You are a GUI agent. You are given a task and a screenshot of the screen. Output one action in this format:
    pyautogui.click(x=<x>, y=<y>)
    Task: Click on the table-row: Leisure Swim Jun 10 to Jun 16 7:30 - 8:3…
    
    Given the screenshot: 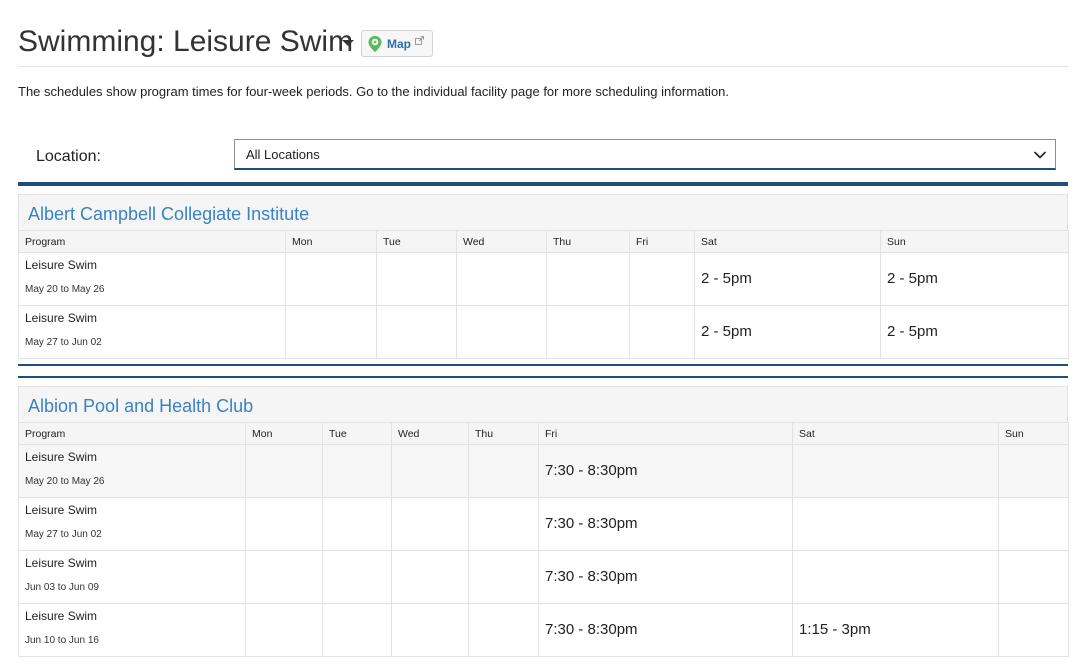 What is the action you would take?
    pyautogui.click(x=543, y=630)
    